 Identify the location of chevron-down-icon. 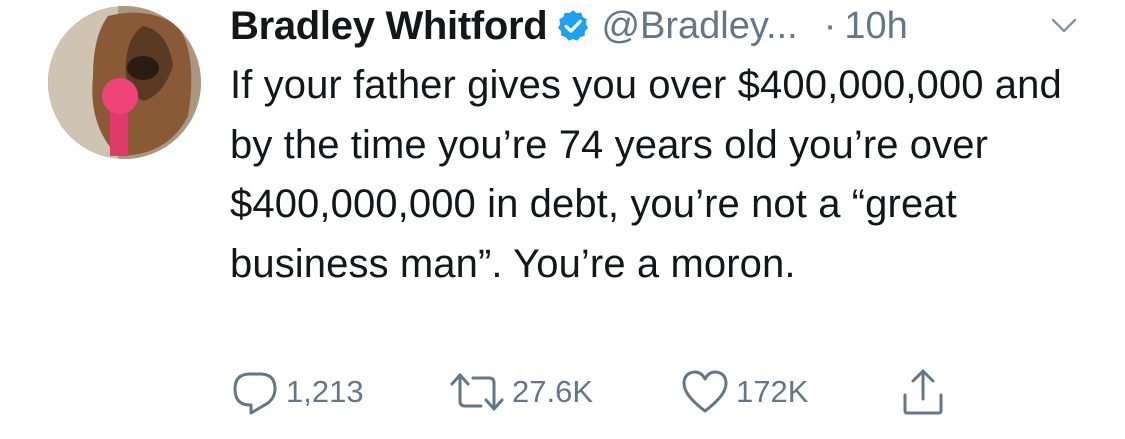
(1064, 26).